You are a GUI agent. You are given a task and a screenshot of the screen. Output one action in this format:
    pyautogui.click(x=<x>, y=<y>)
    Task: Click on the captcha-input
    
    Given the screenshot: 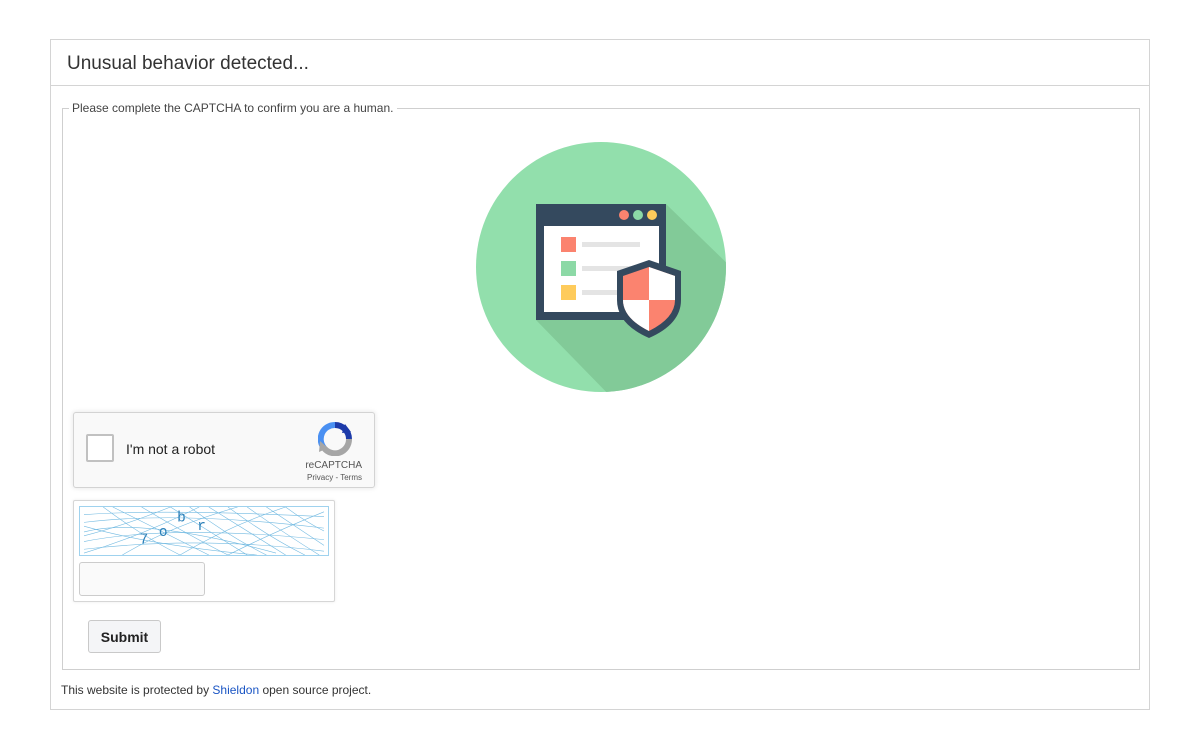 What is the action you would take?
    pyautogui.click(x=142, y=579)
    